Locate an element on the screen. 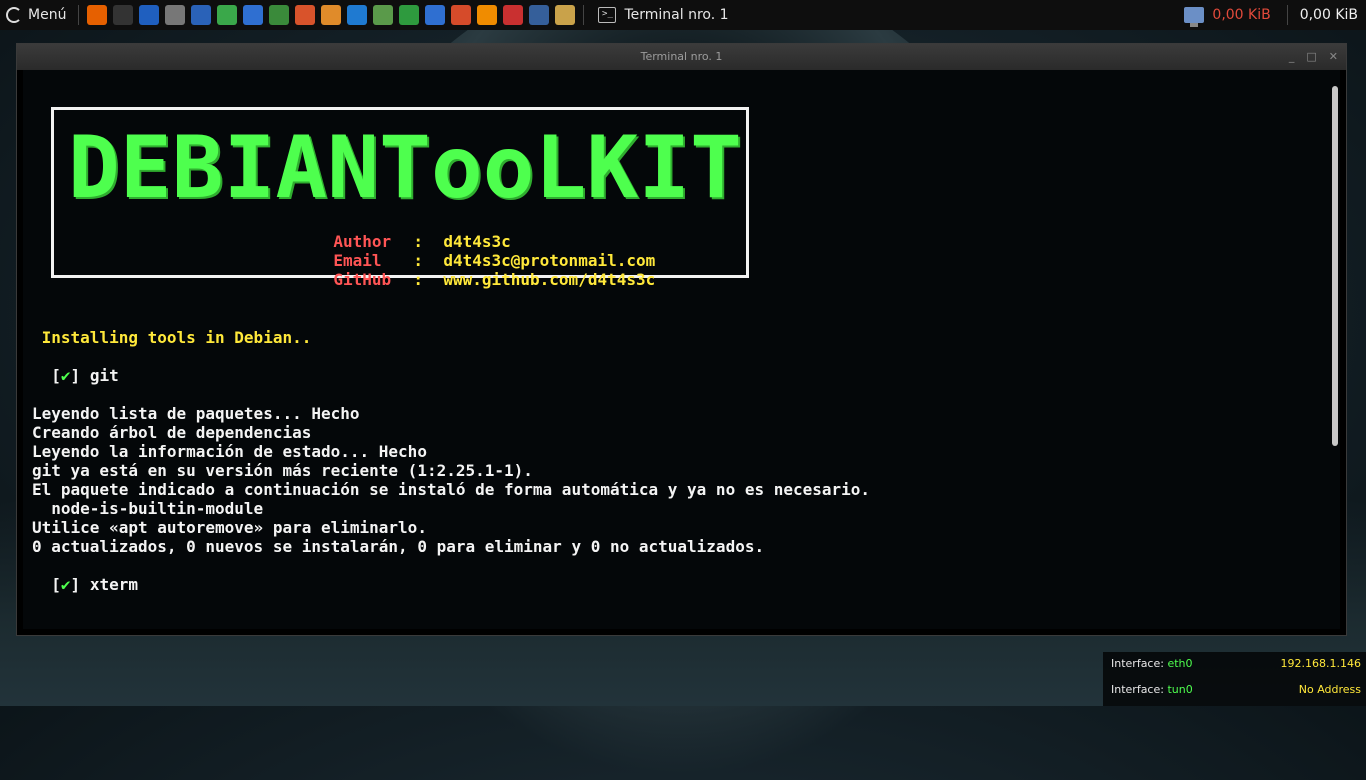 Image resolution: width=1366 pixels, height=780 pixels. malwarebytes-icon is located at coordinates (149, 15).